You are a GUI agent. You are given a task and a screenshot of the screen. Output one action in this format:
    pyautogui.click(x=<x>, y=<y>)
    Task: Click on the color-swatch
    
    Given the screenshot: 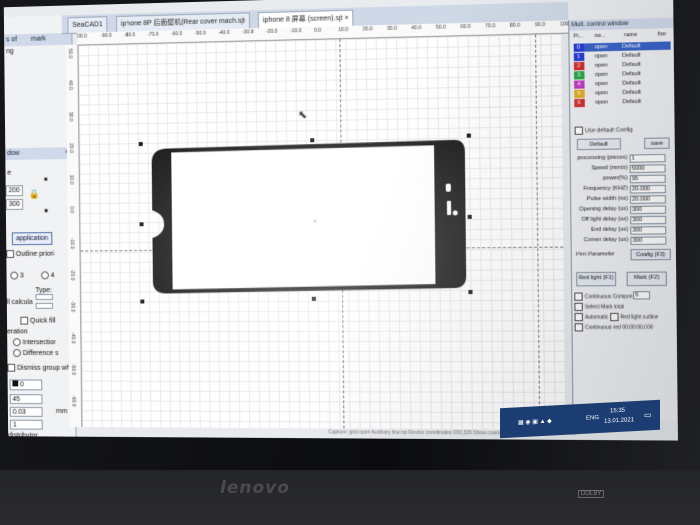 What is the action you would take?
    pyautogui.click(x=15, y=383)
    